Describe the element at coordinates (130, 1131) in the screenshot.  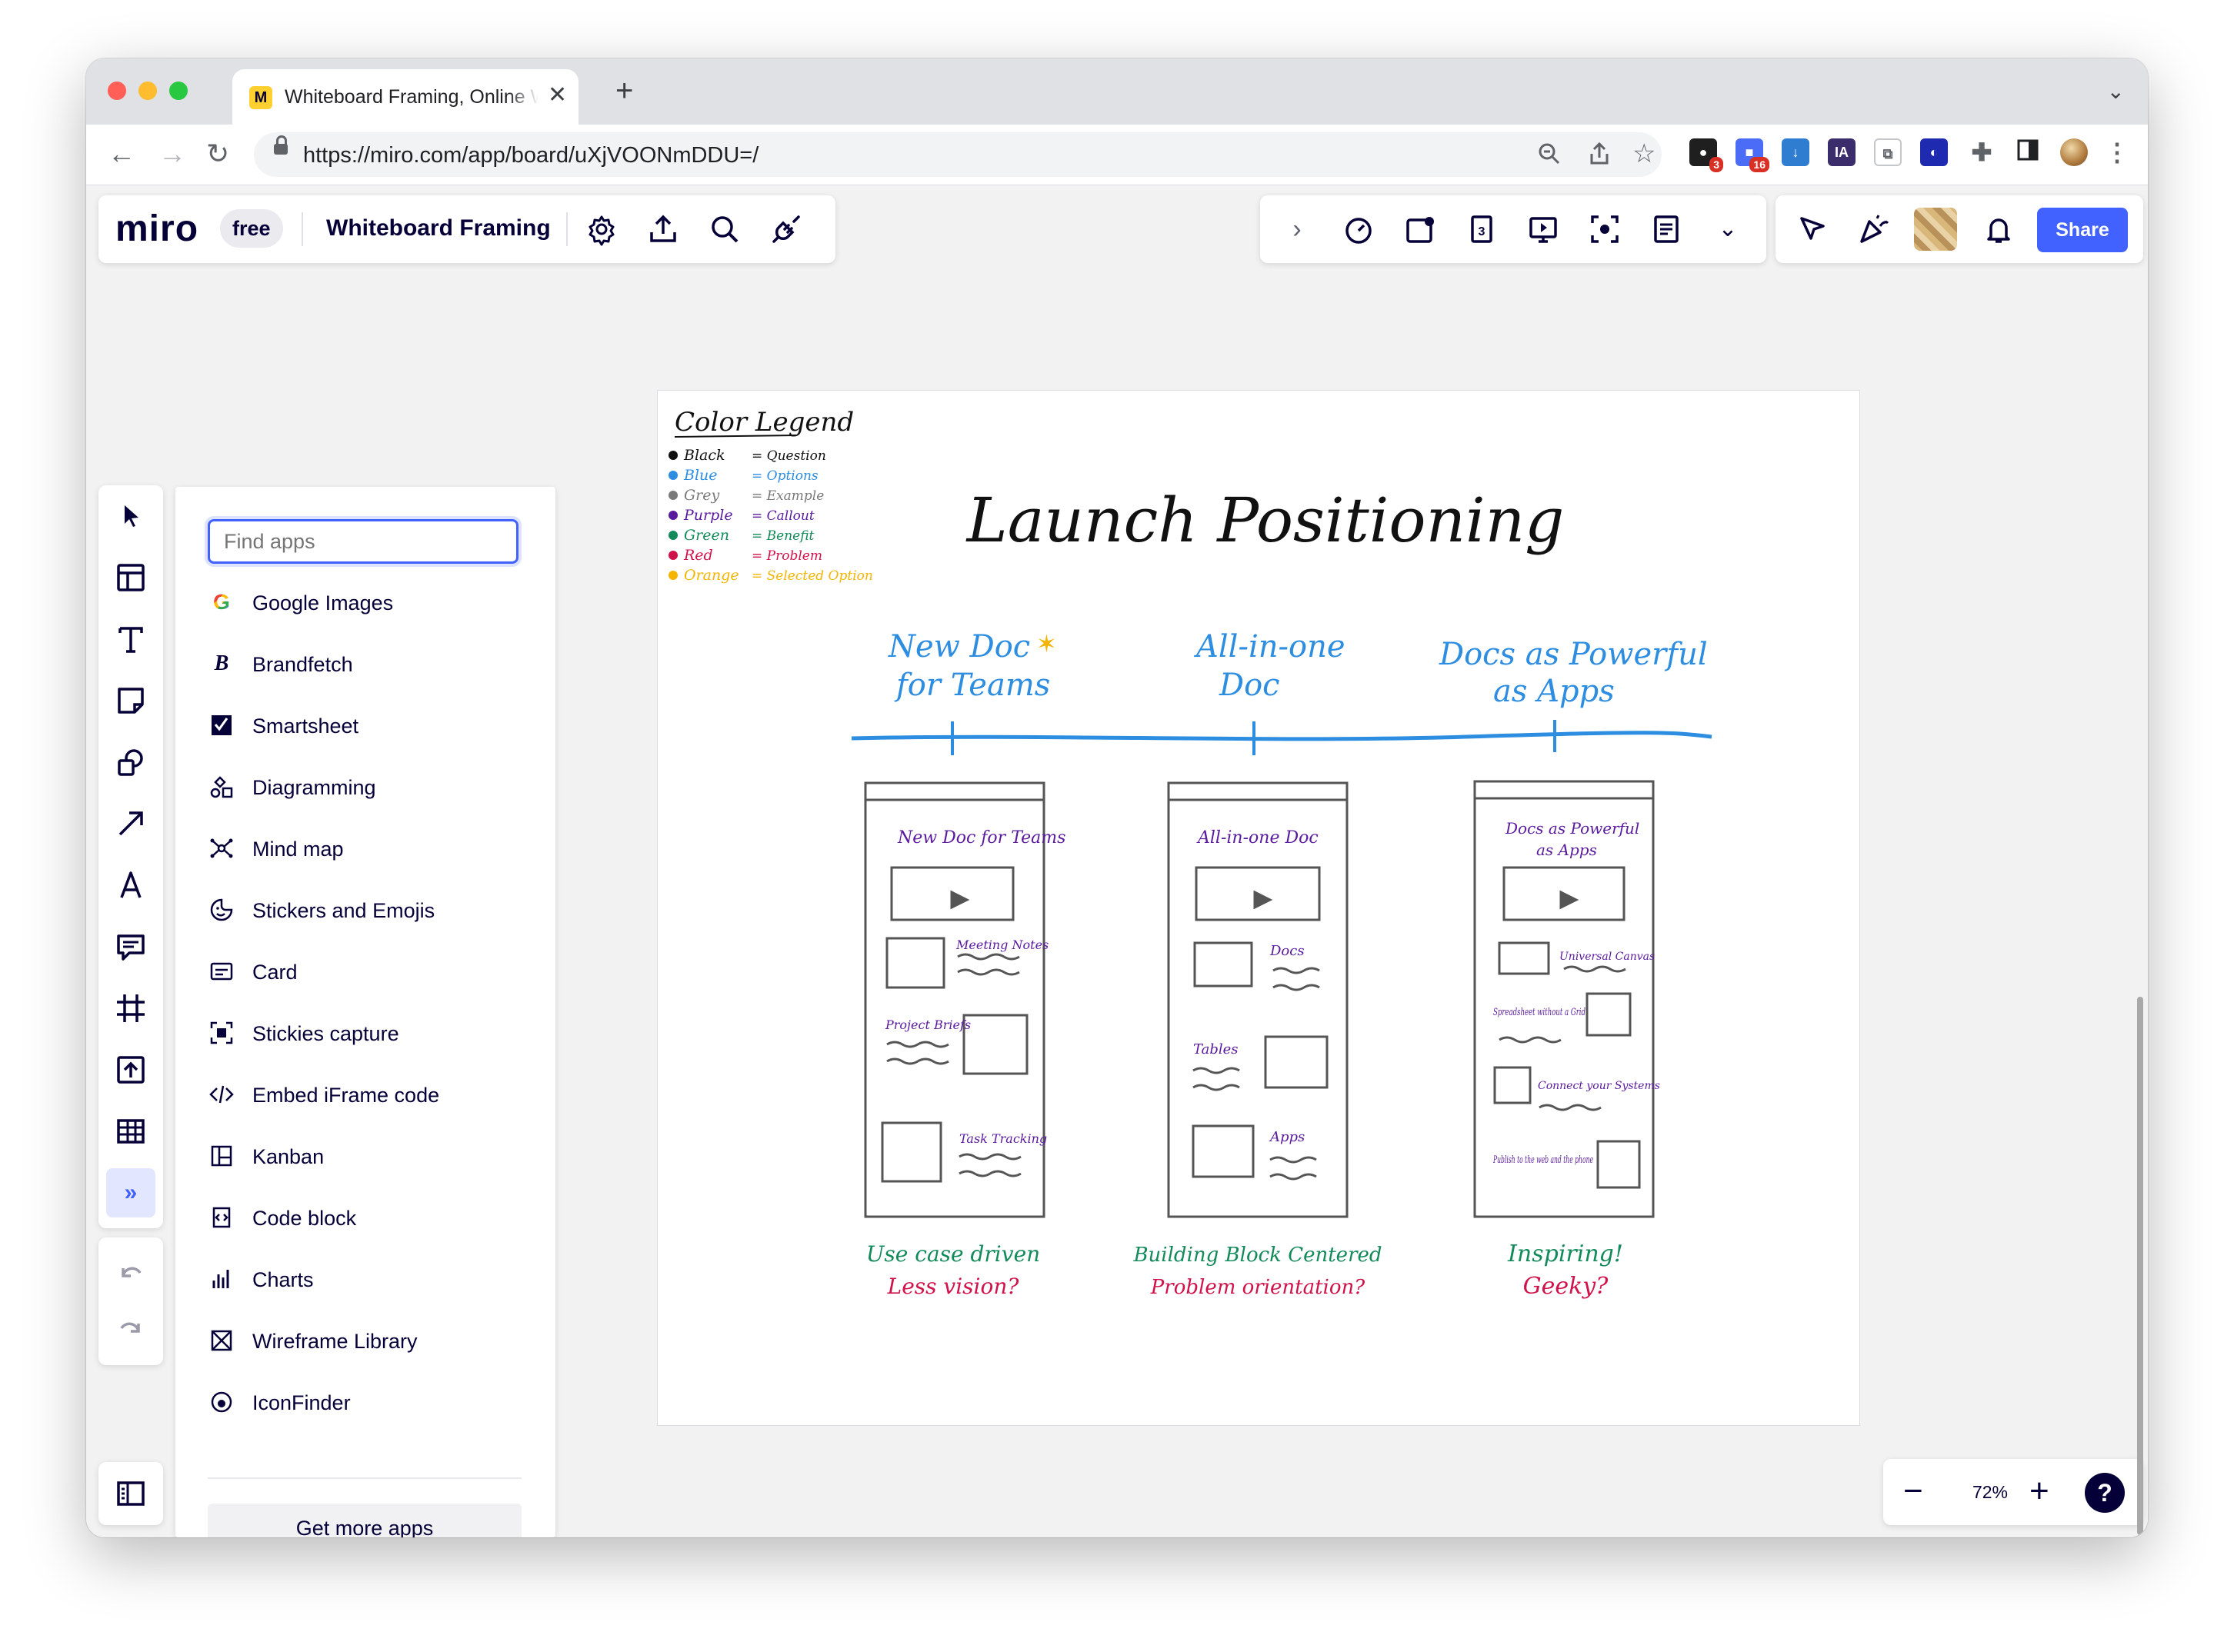
I see `table-icon` at that location.